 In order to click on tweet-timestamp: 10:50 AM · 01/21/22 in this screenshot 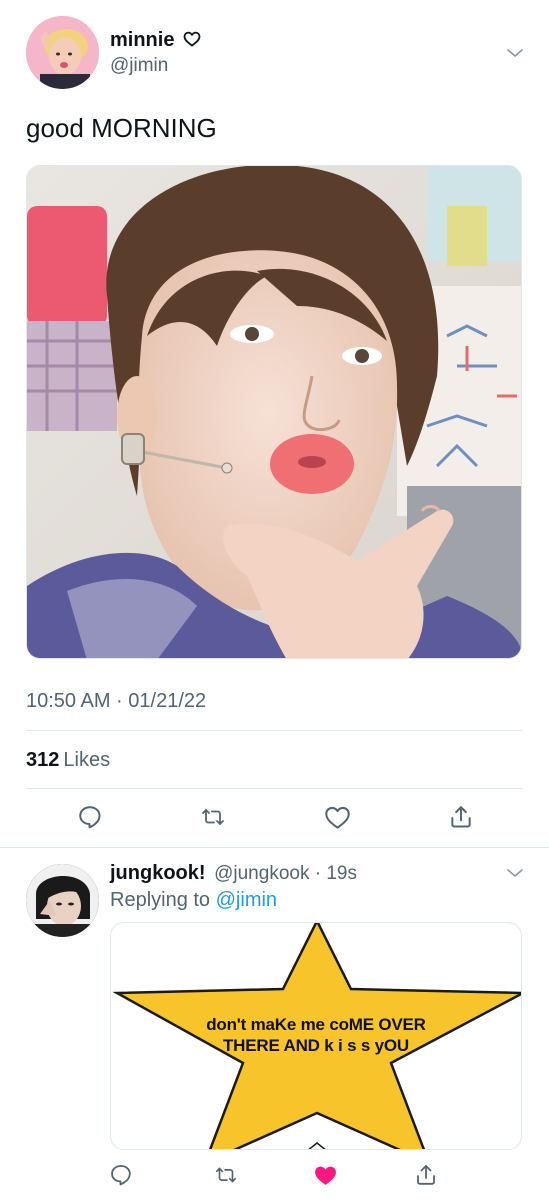, I will do `click(116, 701)`.